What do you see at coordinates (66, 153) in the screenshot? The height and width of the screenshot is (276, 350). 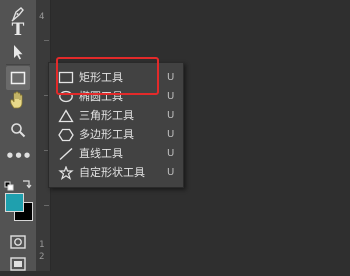 I see `line-icon` at bounding box center [66, 153].